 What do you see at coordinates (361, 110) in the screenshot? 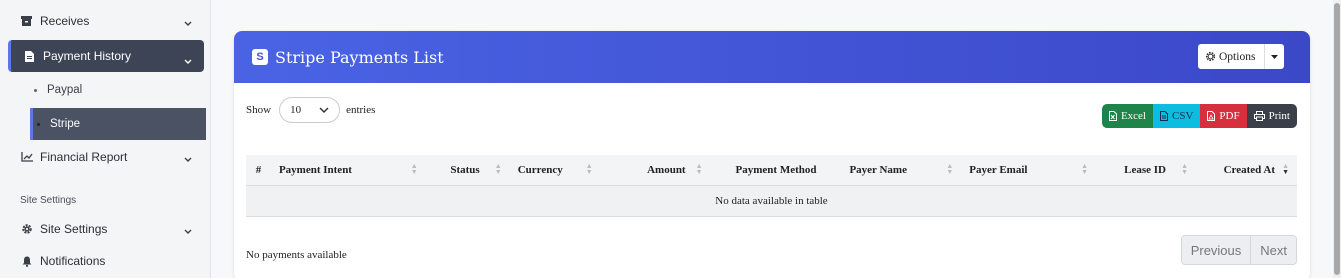
I see `entries-label: entries` at bounding box center [361, 110].